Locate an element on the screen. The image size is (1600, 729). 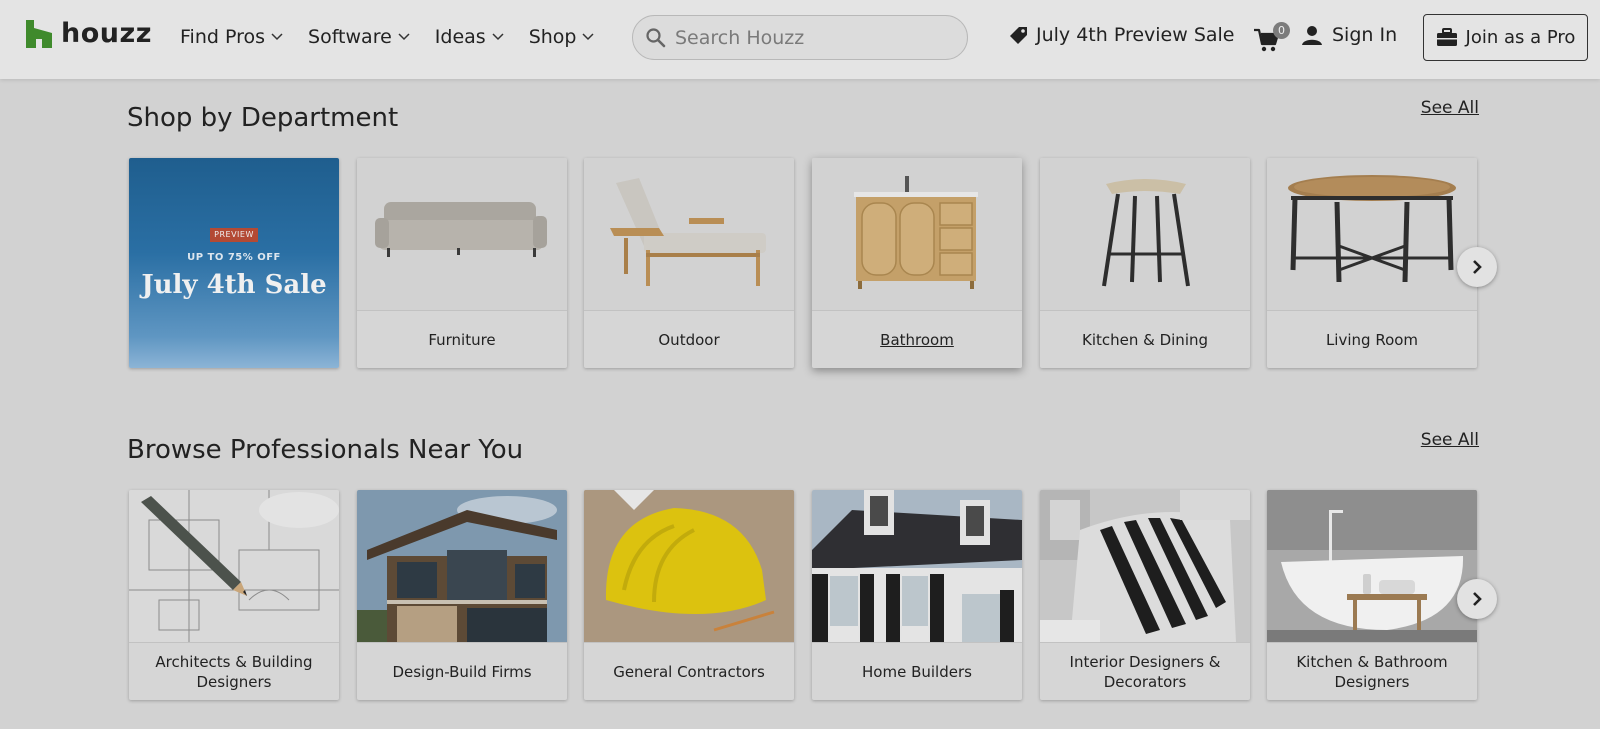
nav-shop: Shop is located at coordinates (562, 37).